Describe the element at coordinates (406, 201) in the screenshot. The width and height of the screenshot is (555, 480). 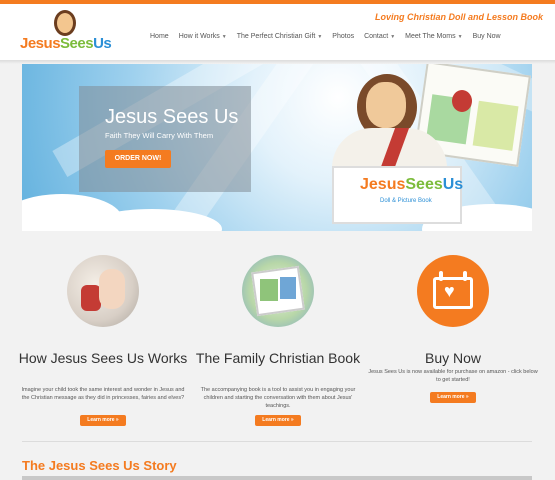
I see `box-subtitle: Doll & Picture Book` at that location.